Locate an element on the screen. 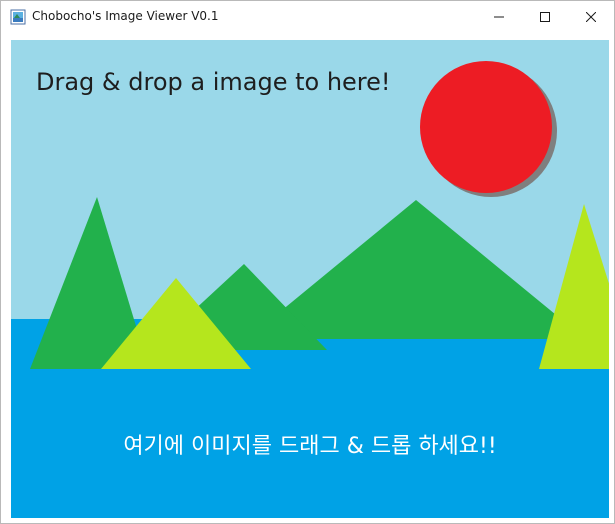 This screenshot has width=615, height=524. maximize-icon is located at coordinates (545, 16).